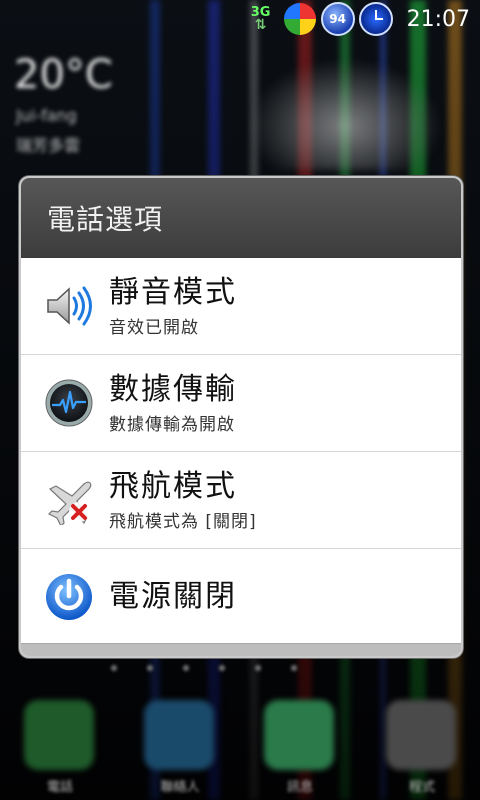 This screenshot has height=800, width=480. Describe the element at coordinates (59, 787) in the screenshot. I see `dock-label-phone: 電話` at that location.